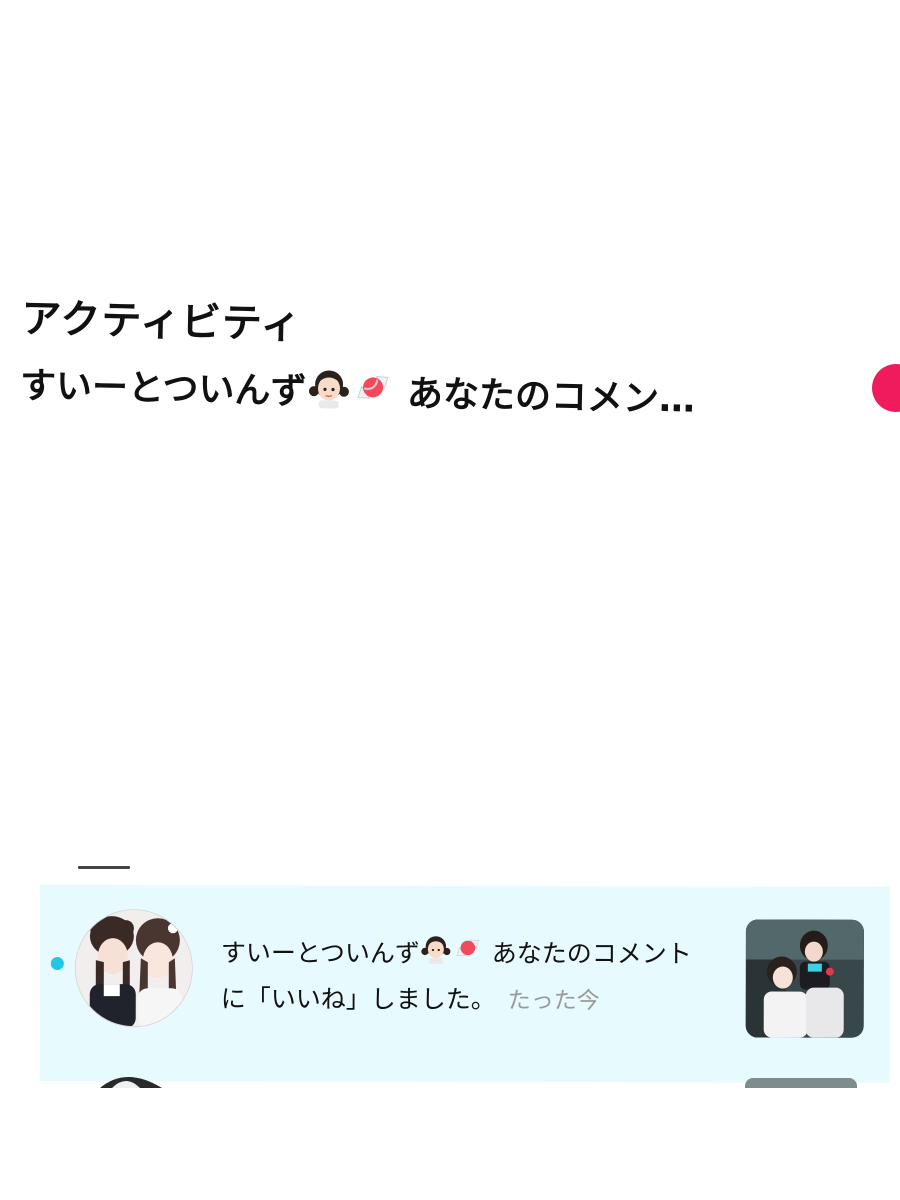 The image size is (900, 1200). Describe the element at coordinates (133, 968) in the screenshot. I see `avatar` at that location.